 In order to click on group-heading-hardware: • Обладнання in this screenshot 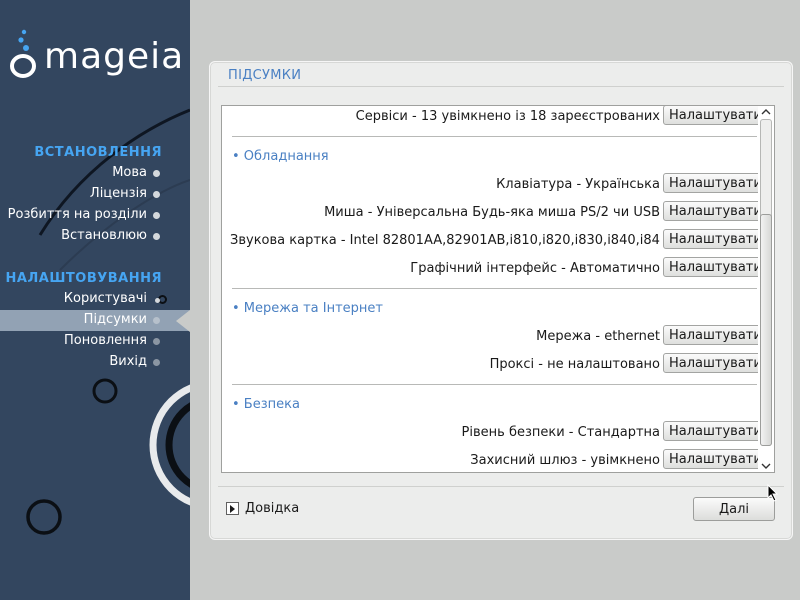, I will do `click(280, 156)`.